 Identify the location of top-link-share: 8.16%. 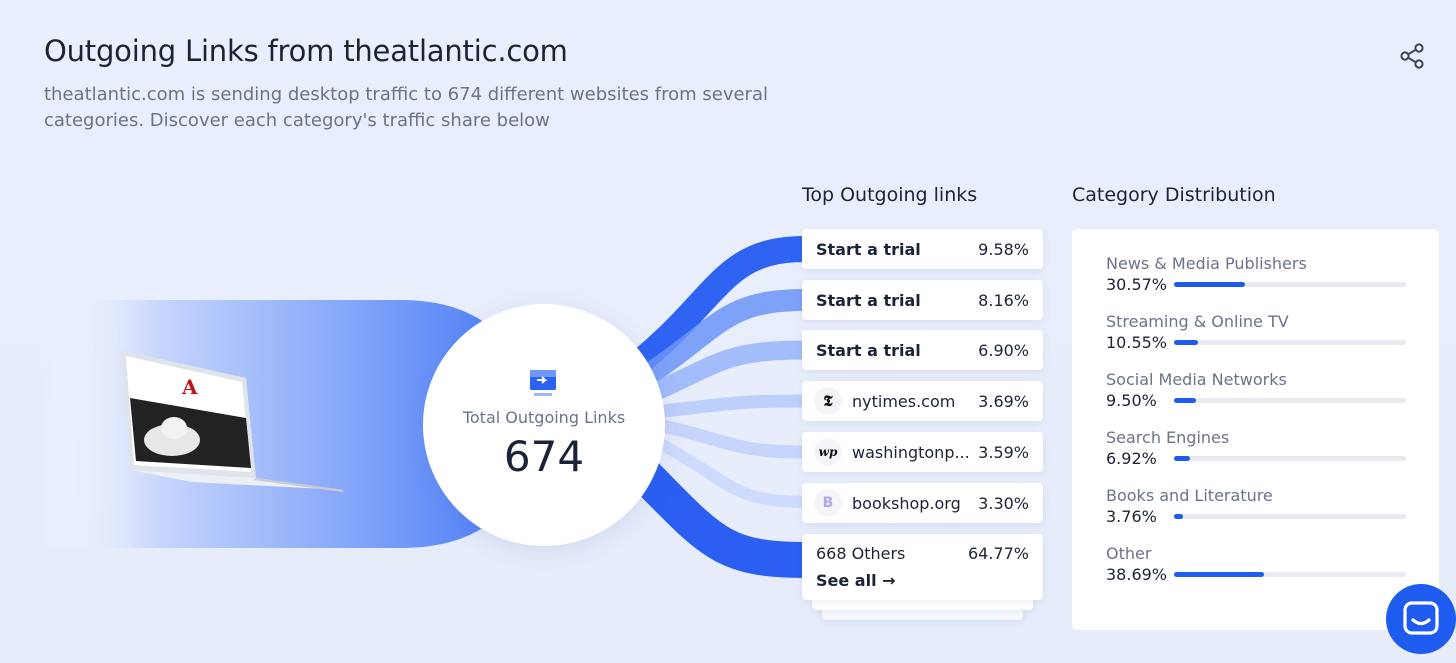
(1003, 300).